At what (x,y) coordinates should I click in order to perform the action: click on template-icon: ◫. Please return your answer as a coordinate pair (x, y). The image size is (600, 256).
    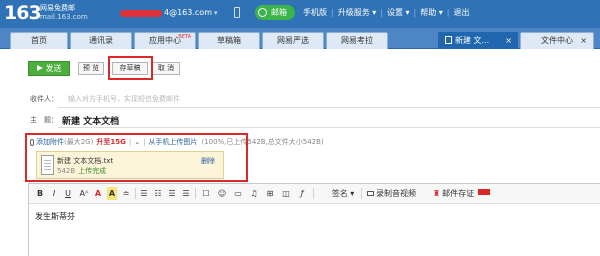
    Looking at the image, I should click on (286, 193).